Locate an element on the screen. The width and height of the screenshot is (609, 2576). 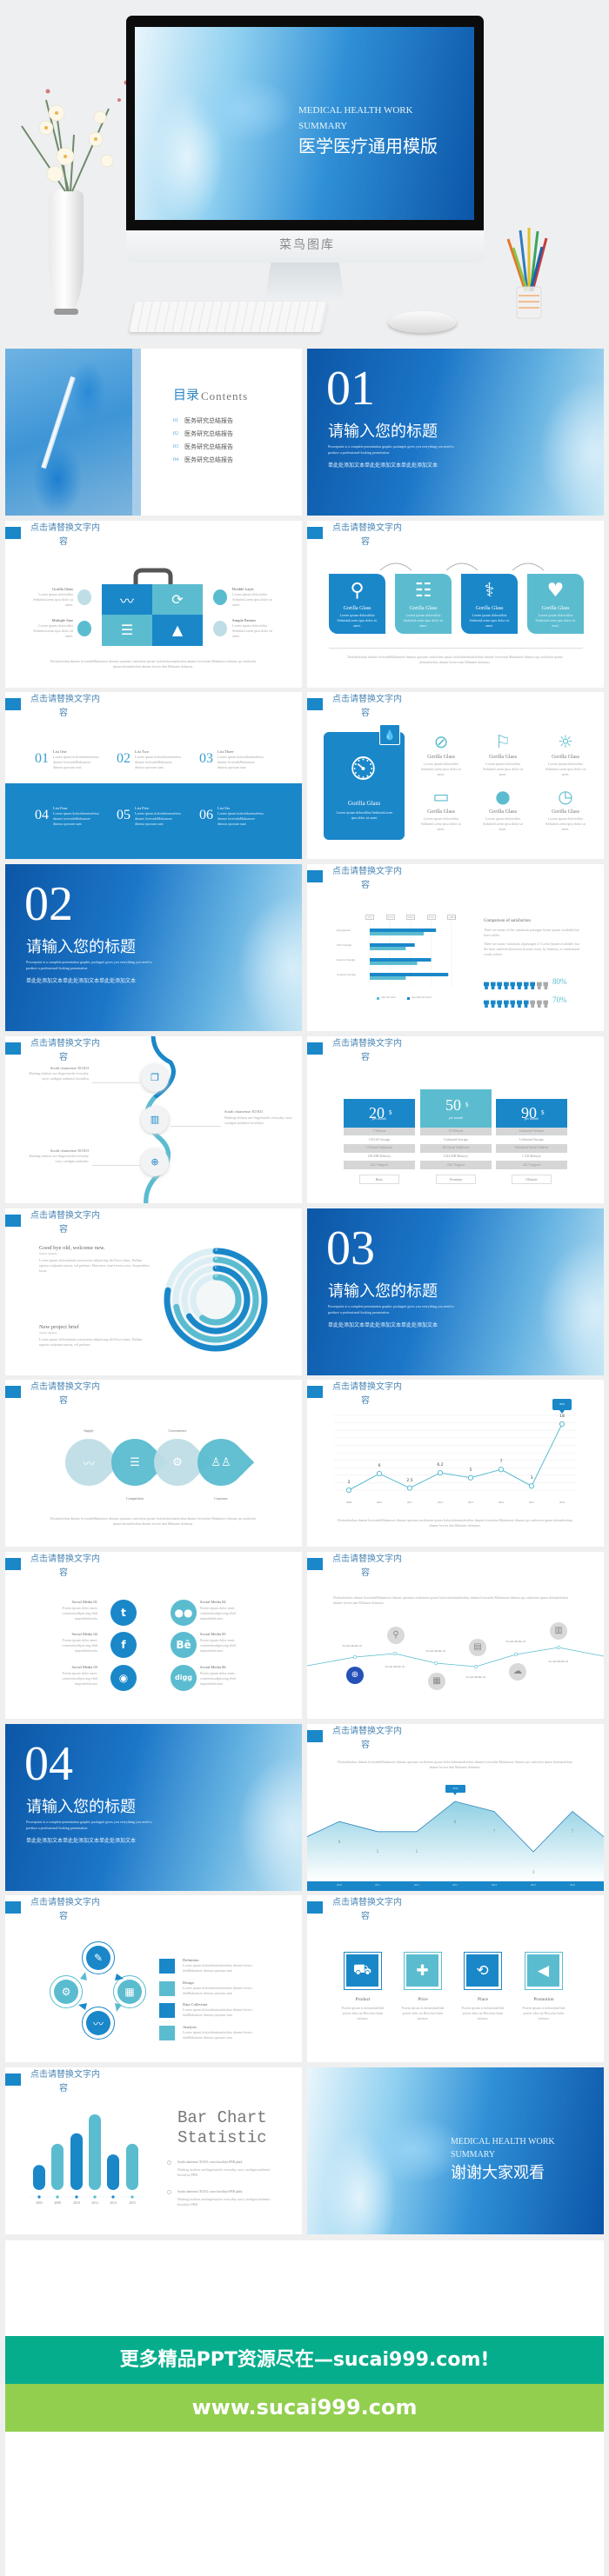
feature-dot is located at coordinates (220, 628).